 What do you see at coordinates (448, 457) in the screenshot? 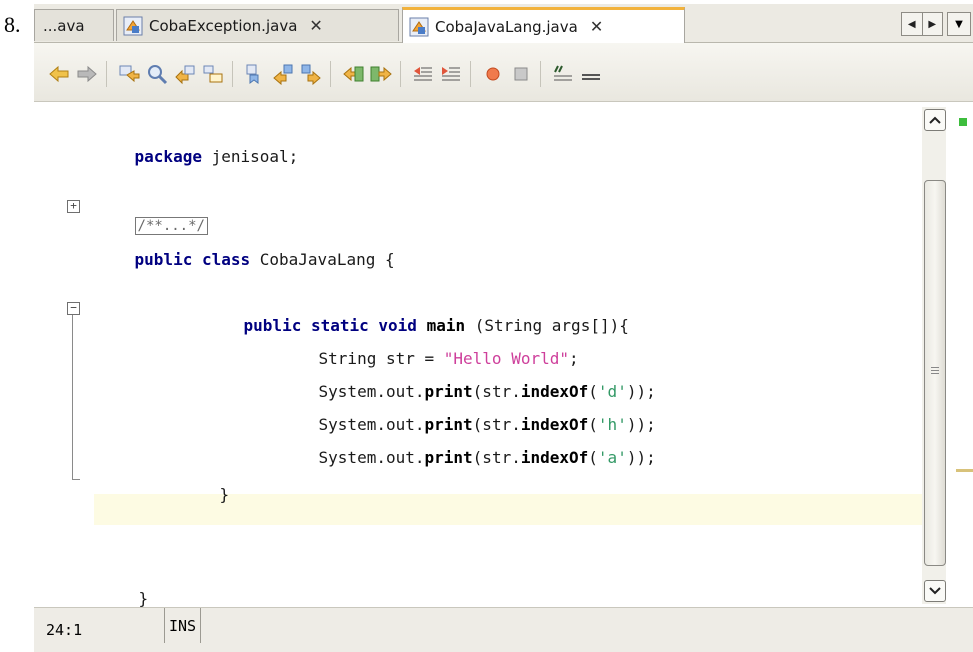
I see `method-call: print` at bounding box center [448, 457].